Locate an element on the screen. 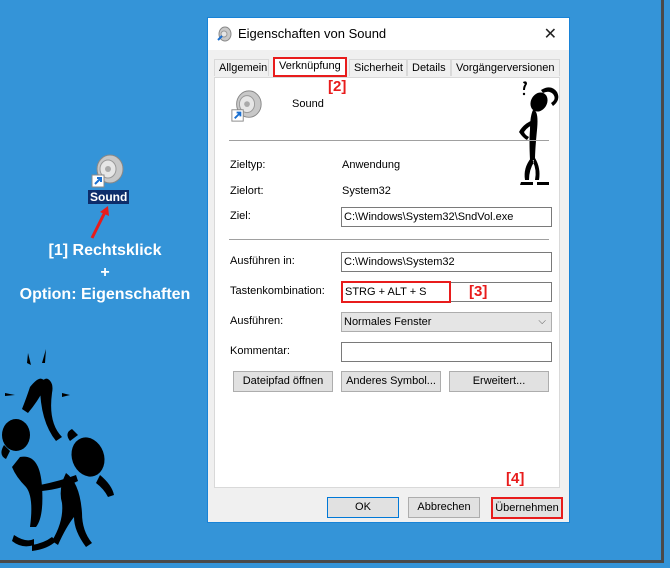 The image size is (670, 568). ausfuehren-label: Ausführen: is located at coordinates (257, 321).